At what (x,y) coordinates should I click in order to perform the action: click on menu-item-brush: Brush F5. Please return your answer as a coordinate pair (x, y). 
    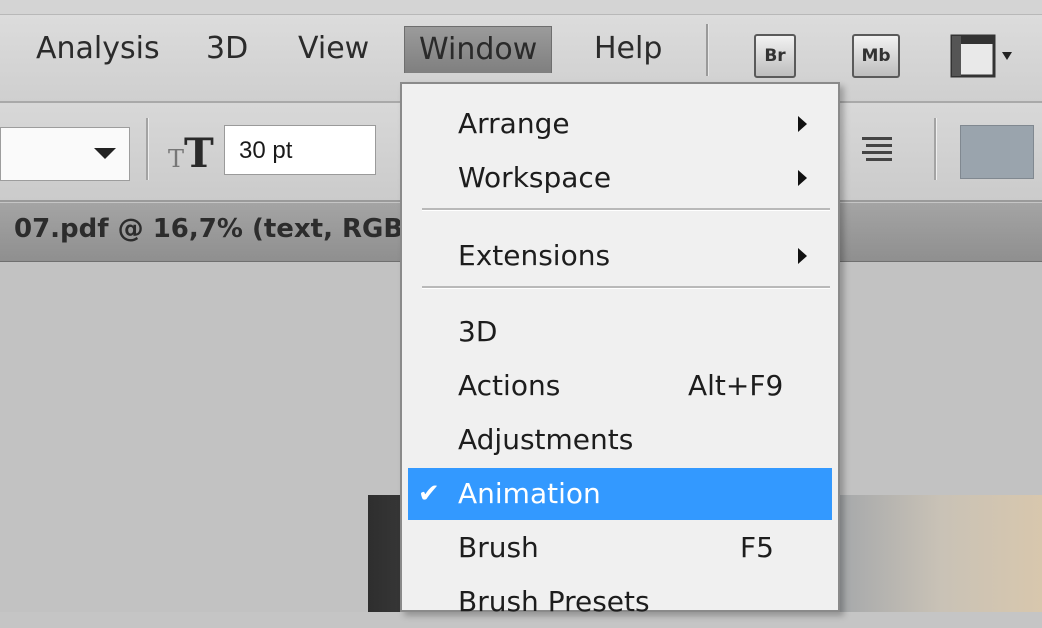
    Looking at the image, I should click on (620, 548).